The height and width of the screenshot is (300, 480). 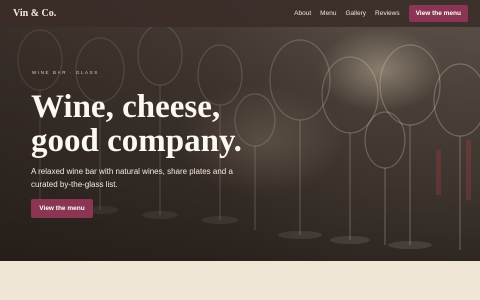 What do you see at coordinates (65, 72) in the screenshot?
I see `hero-eyebrow: Wine bar · glass` at bounding box center [65, 72].